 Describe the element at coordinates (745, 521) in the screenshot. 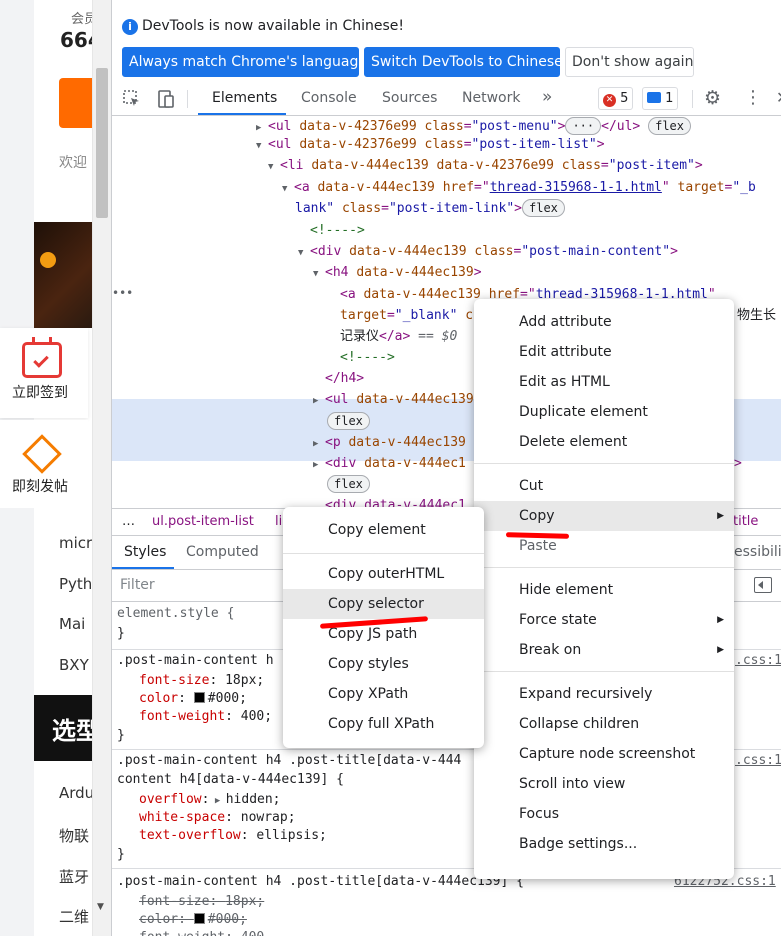

I see `breadcrumb-item: title` at that location.